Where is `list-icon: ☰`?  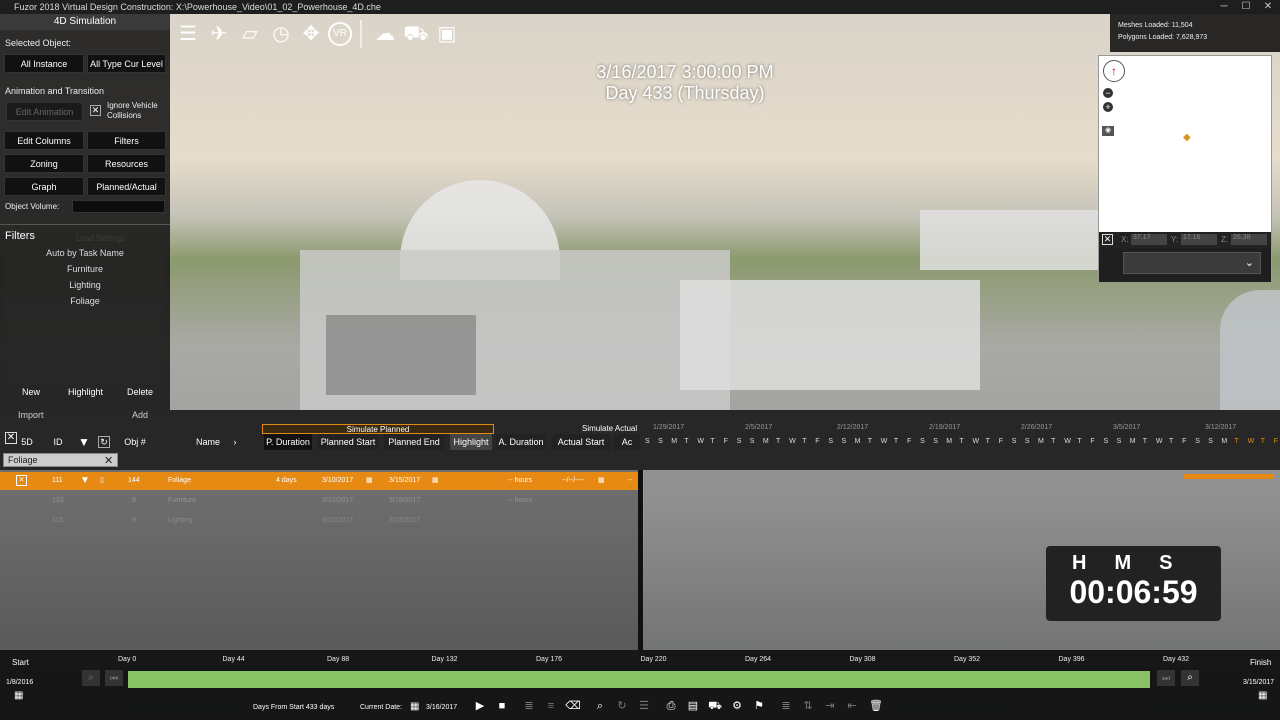
list-icon: ☰ is located at coordinates (188, 34).